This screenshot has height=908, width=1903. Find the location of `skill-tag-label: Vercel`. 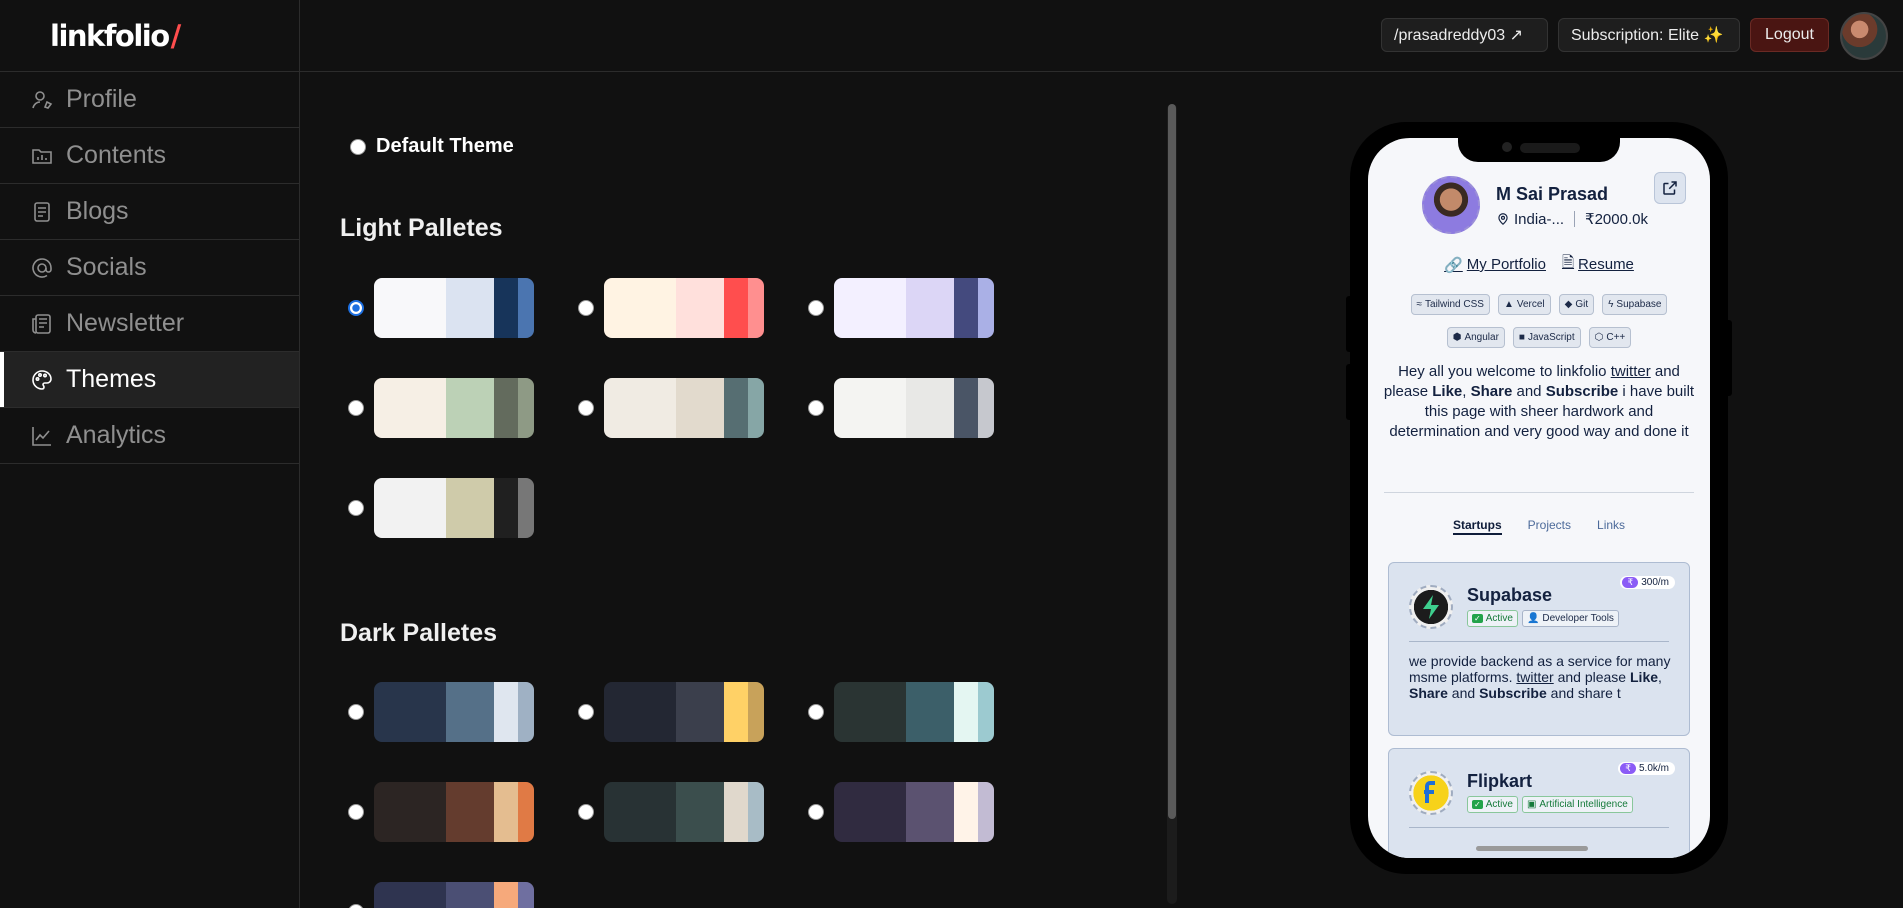

skill-tag-label: Vercel is located at coordinates (1530, 304).